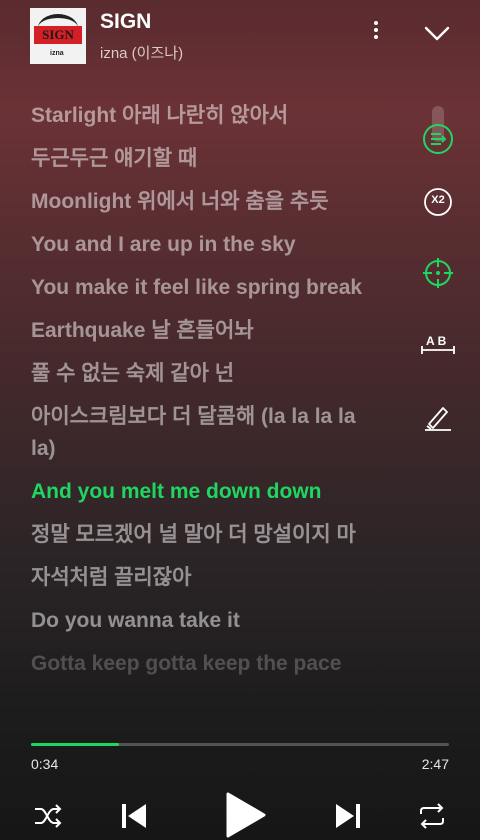 The width and height of the screenshot is (480, 840). What do you see at coordinates (57, 53) in the screenshot?
I see `album-art-caption: izna` at bounding box center [57, 53].